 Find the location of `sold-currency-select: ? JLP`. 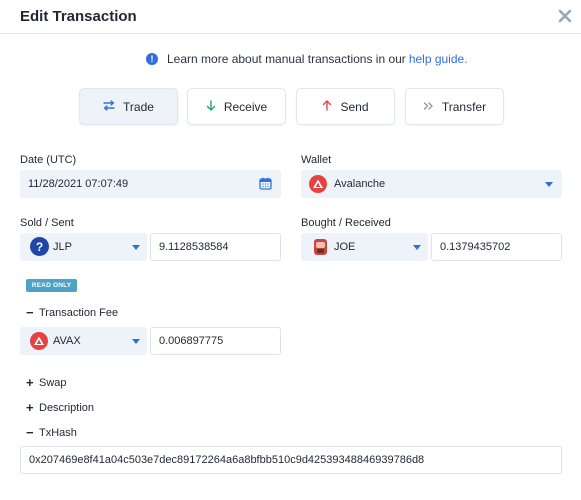

sold-currency-select: ? JLP is located at coordinates (83, 247).